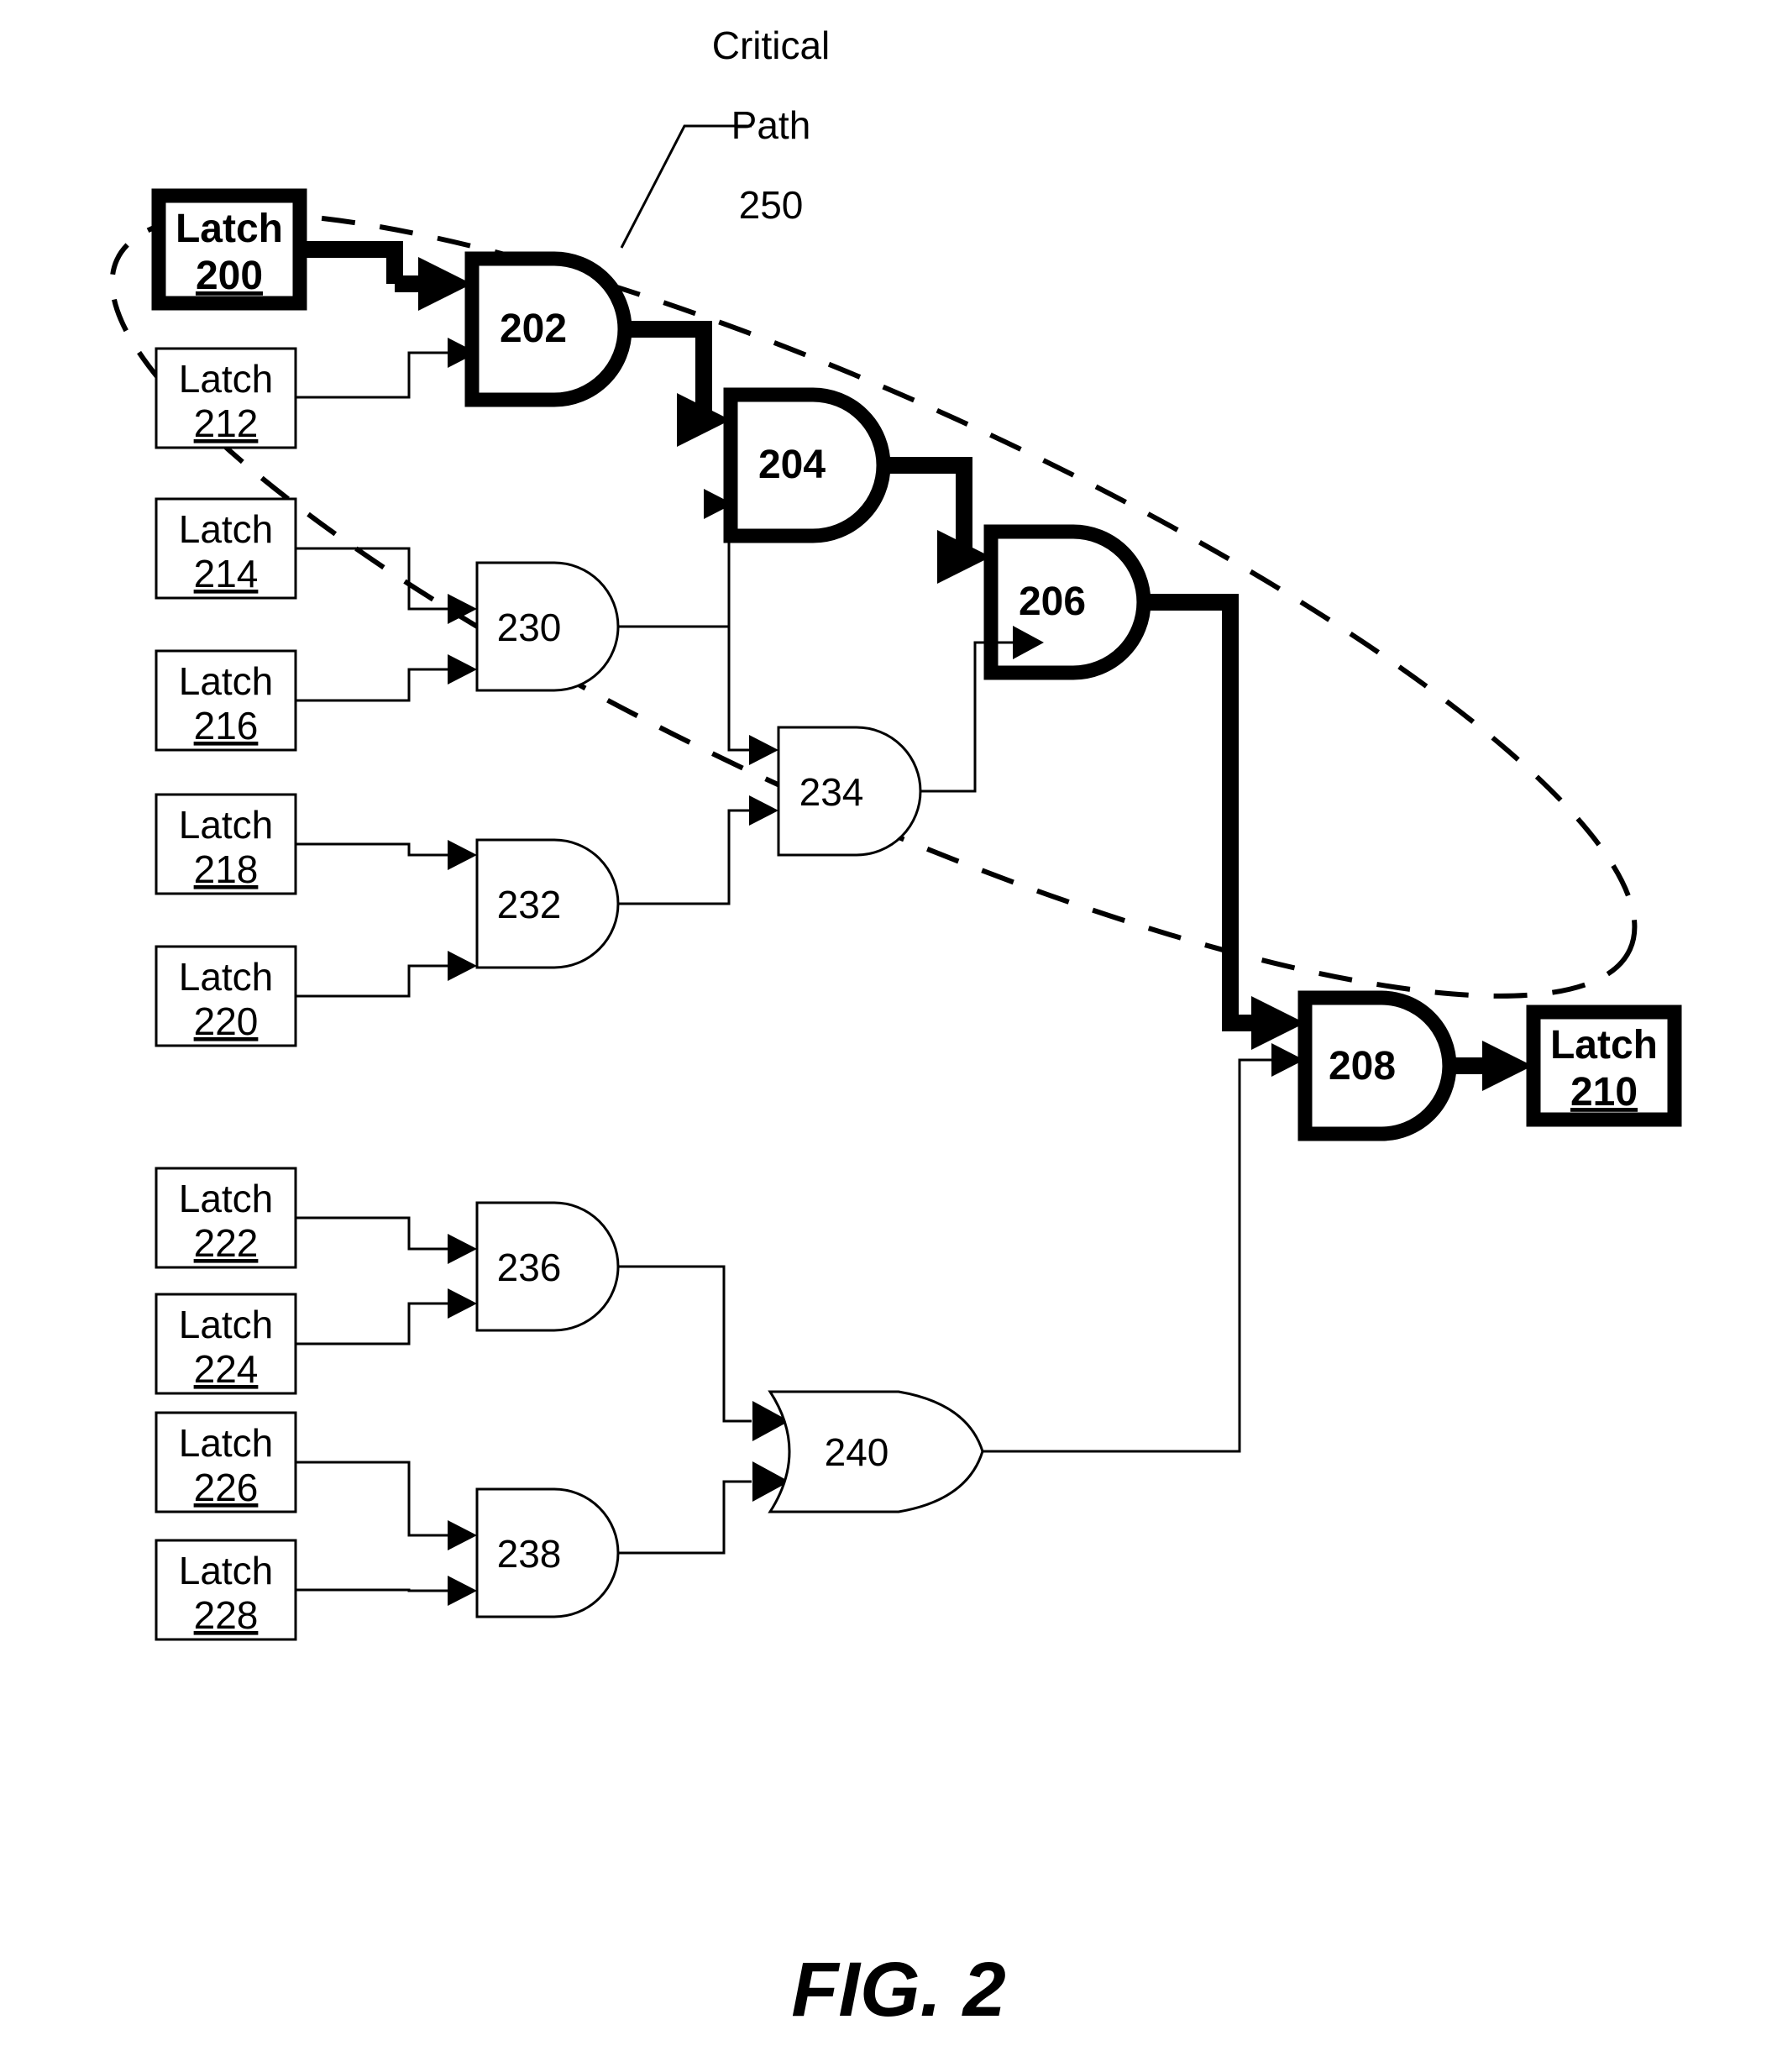 Image resolution: width=1777 pixels, height=2072 pixels. Describe the element at coordinates (533, 329) in the screenshot. I see `gate-202-number: 202` at that location.